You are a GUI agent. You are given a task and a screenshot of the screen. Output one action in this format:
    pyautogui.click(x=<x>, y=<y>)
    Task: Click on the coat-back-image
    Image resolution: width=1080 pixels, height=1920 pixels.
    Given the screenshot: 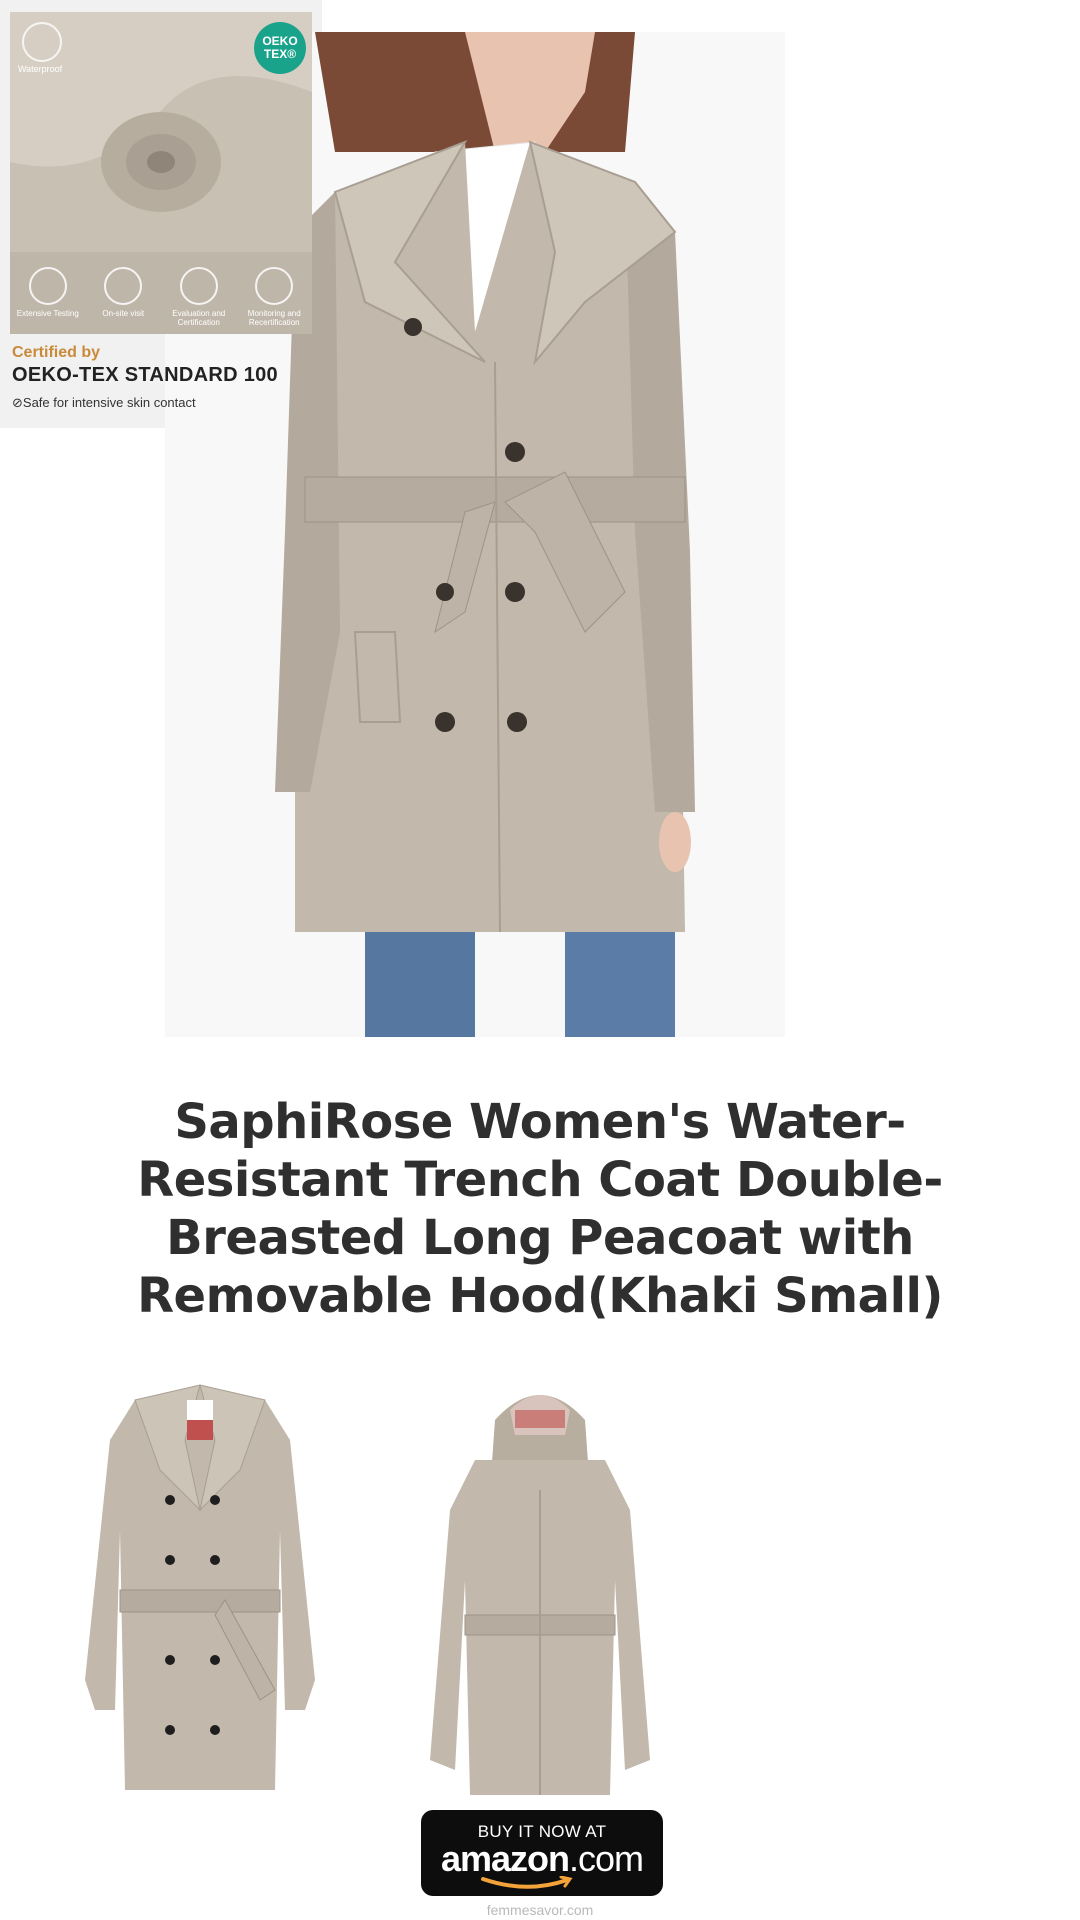 What is the action you would take?
    pyautogui.click(x=540, y=1595)
    